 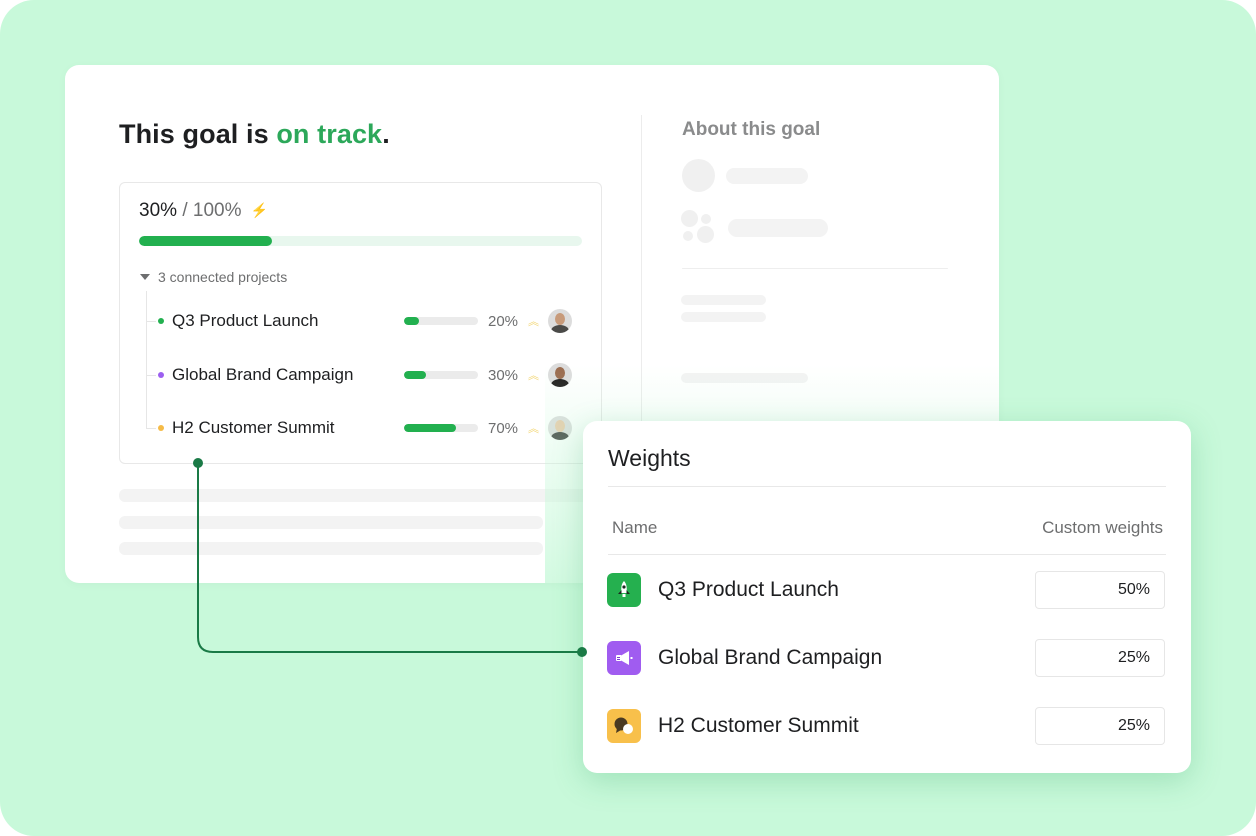 I want to click on progress-target: 100%, so click(x=217, y=210).